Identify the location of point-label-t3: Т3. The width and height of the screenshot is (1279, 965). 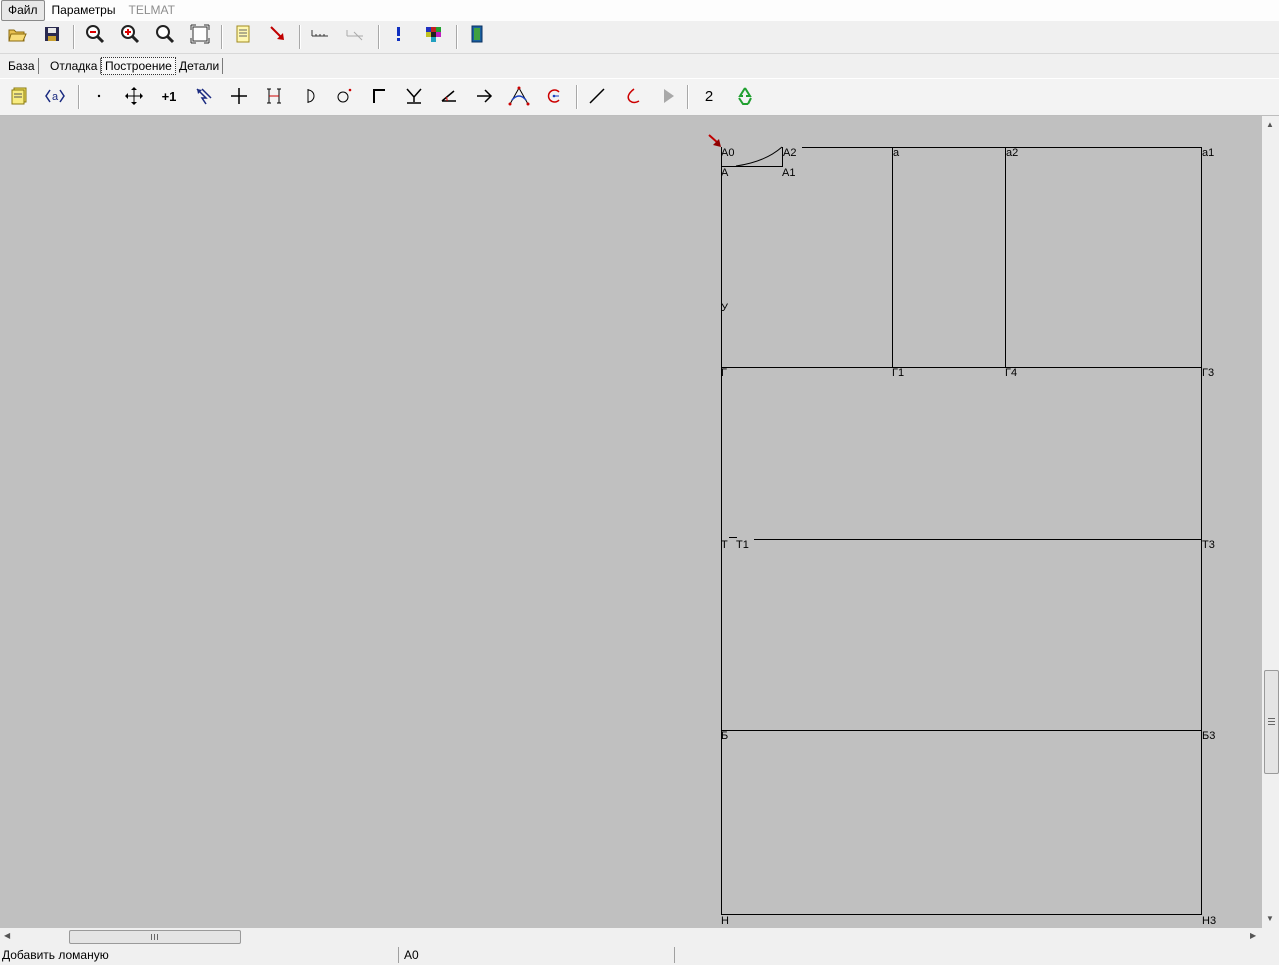
(1208, 545).